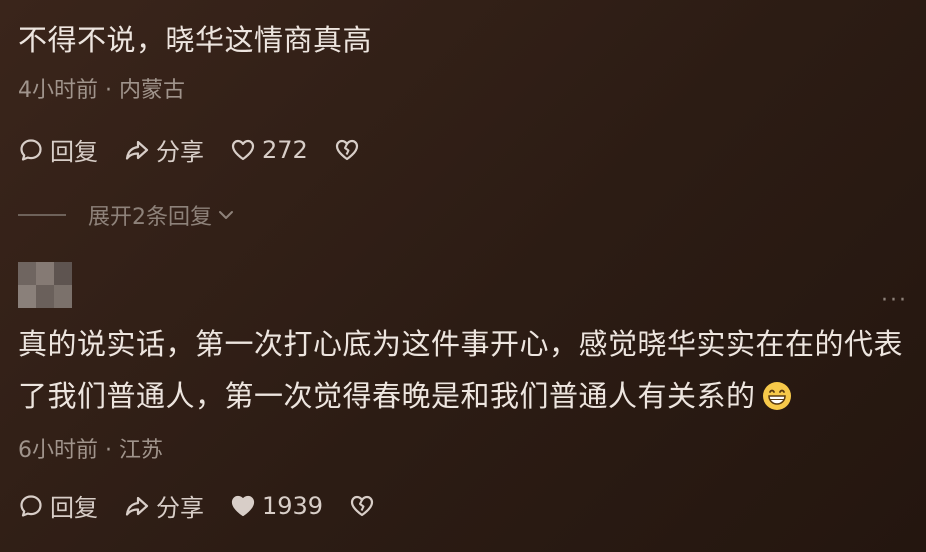 Image resolution: width=926 pixels, height=552 pixels. Describe the element at coordinates (226, 215) in the screenshot. I see `chevron-down-icon` at that location.